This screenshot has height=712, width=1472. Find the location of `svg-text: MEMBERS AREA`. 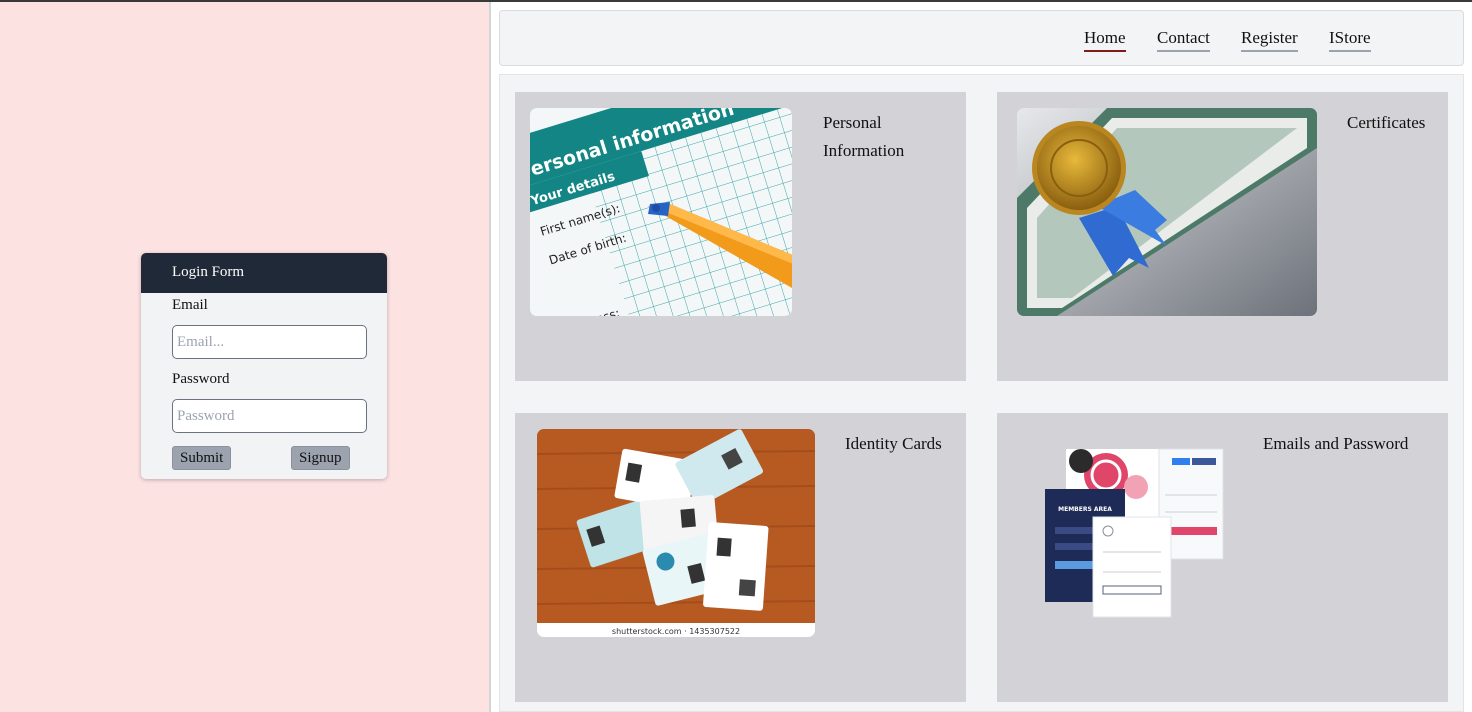

svg-text: MEMBERS AREA is located at coordinates (1085, 509).